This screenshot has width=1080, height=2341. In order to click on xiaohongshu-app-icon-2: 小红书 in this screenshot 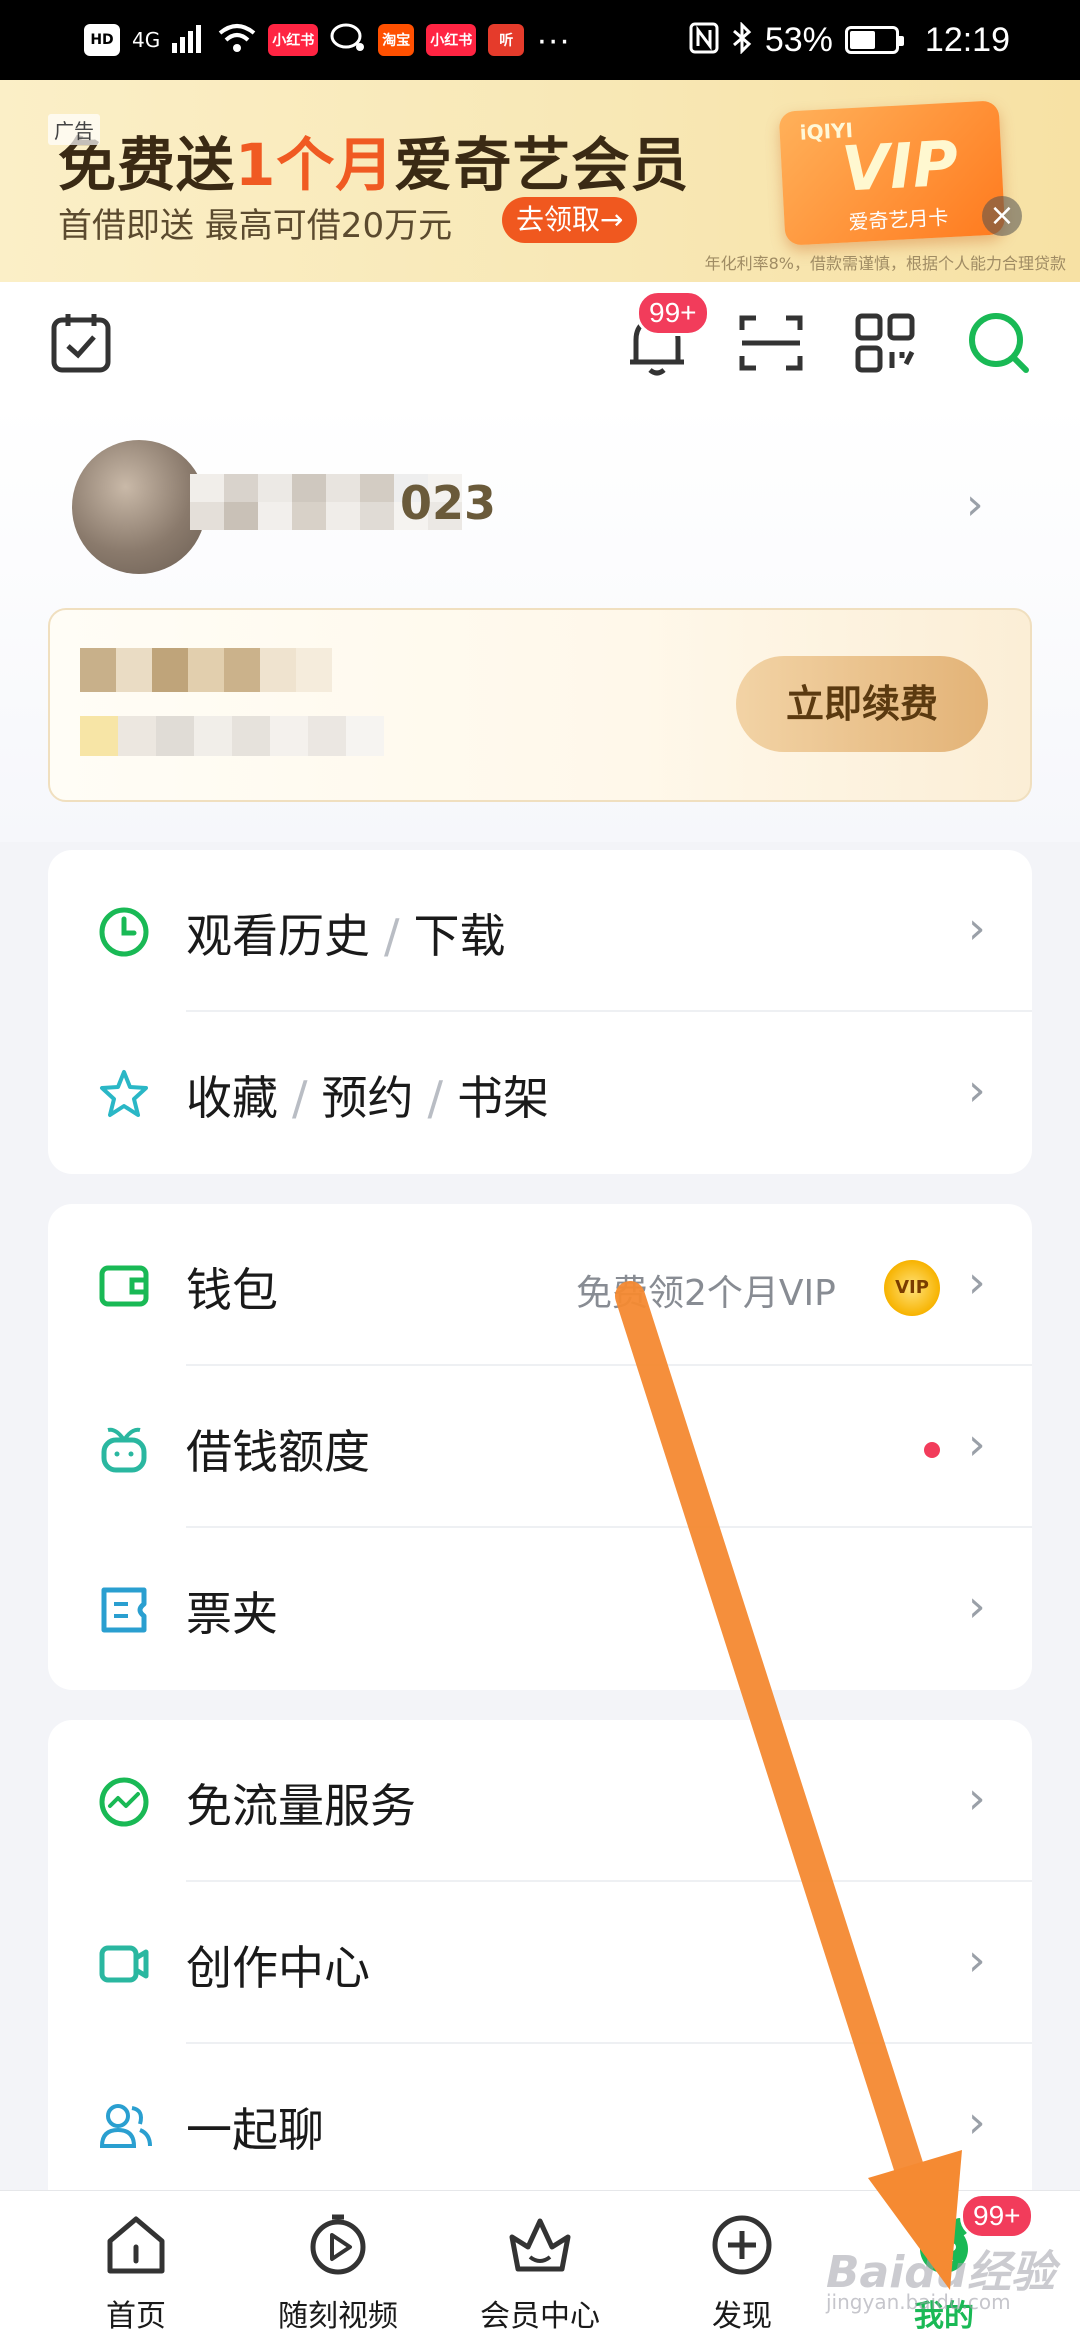, I will do `click(451, 40)`.